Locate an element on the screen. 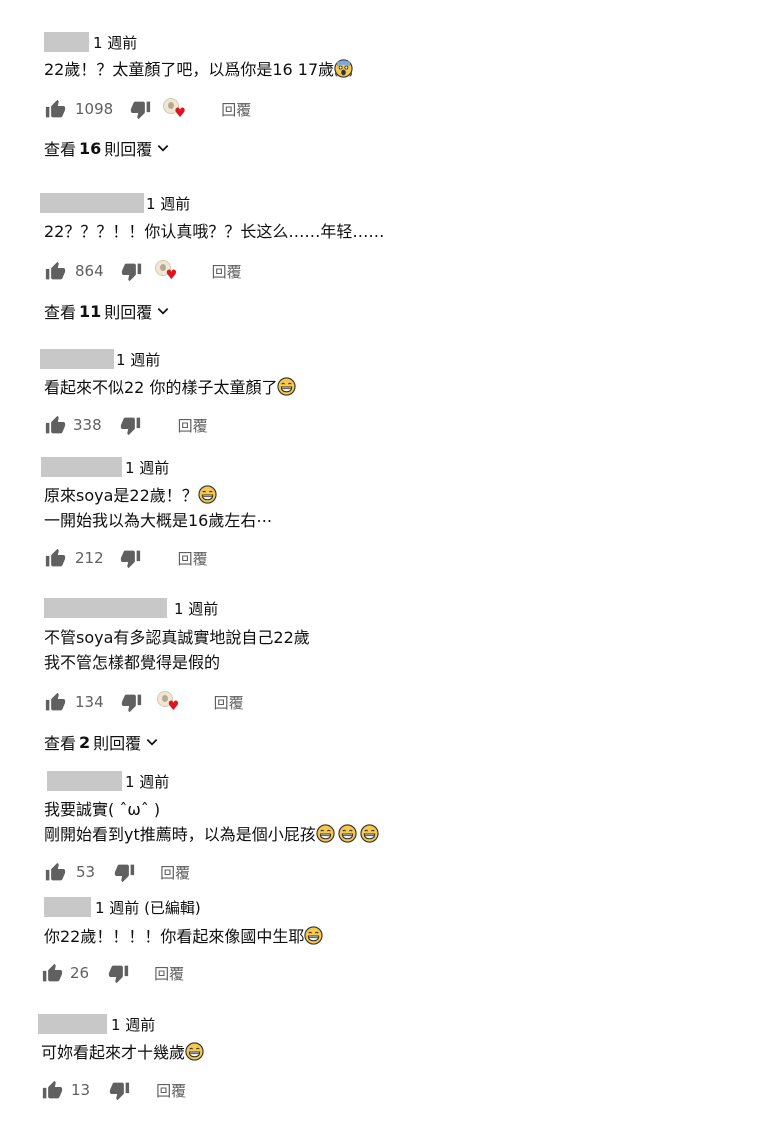 The width and height of the screenshot is (781, 1140). comment-text: 原來soya是22歲！？ 一開始我以為大概是16歲左右⋯ is located at coordinates (158, 507).